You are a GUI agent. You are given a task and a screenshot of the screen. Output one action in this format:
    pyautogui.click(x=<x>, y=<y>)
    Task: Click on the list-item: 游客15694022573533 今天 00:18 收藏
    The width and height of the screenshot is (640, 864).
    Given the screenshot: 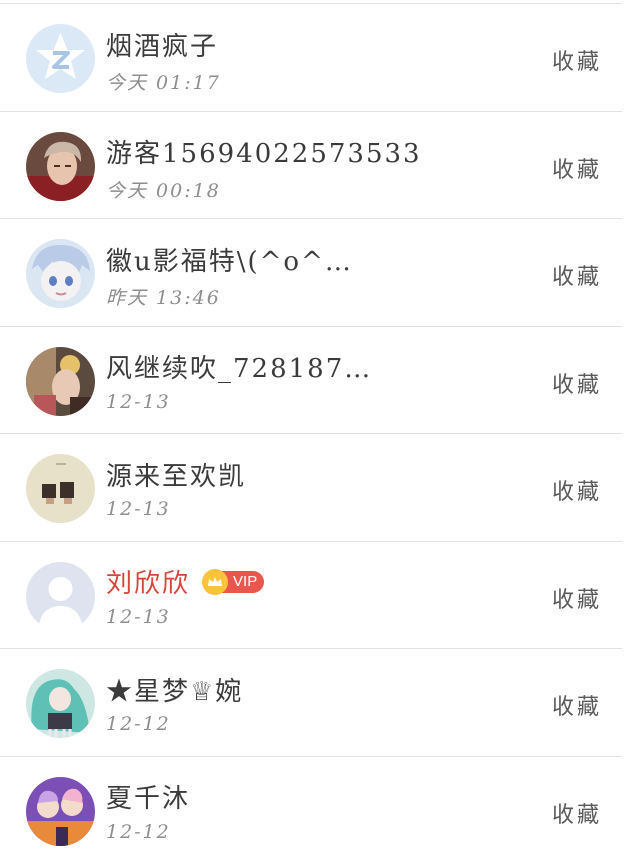 What is the action you would take?
    pyautogui.click(x=320, y=166)
    